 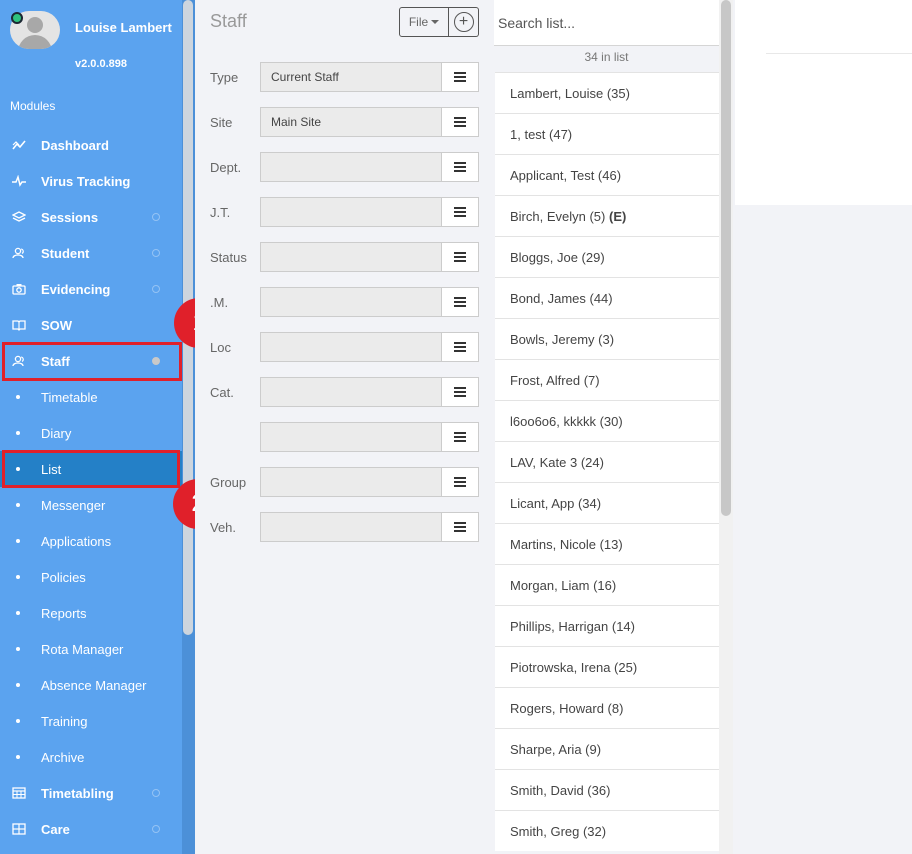 What do you see at coordinates (464, 22) in the screenshot?
I see `add-button: +` at bounding box center [464, 22].